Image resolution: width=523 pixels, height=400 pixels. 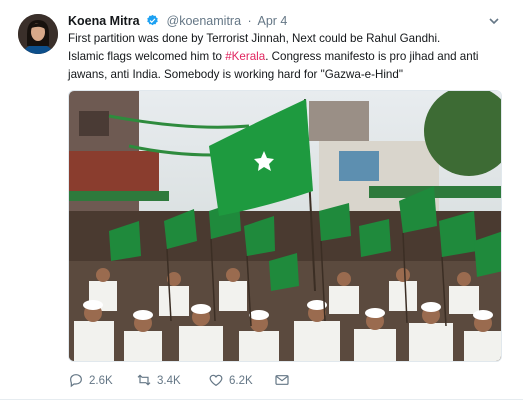 I want to click on envelope-icon, so click(x=284, y=381).